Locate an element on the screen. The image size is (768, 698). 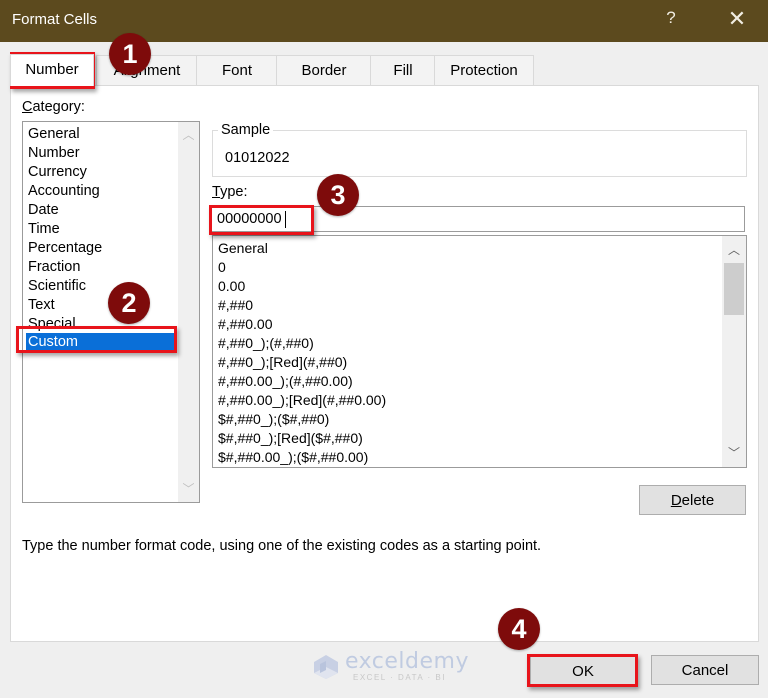
scrollbar-thumb is located at coordinates (734, 289).